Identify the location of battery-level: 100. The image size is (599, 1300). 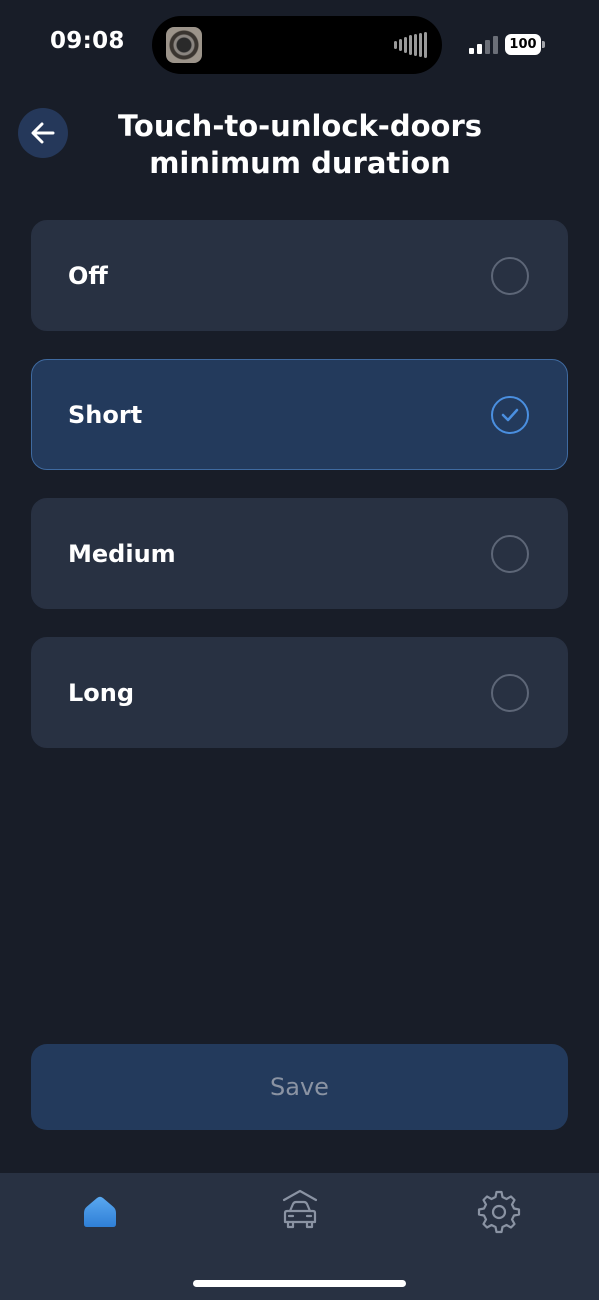
(523, 44).